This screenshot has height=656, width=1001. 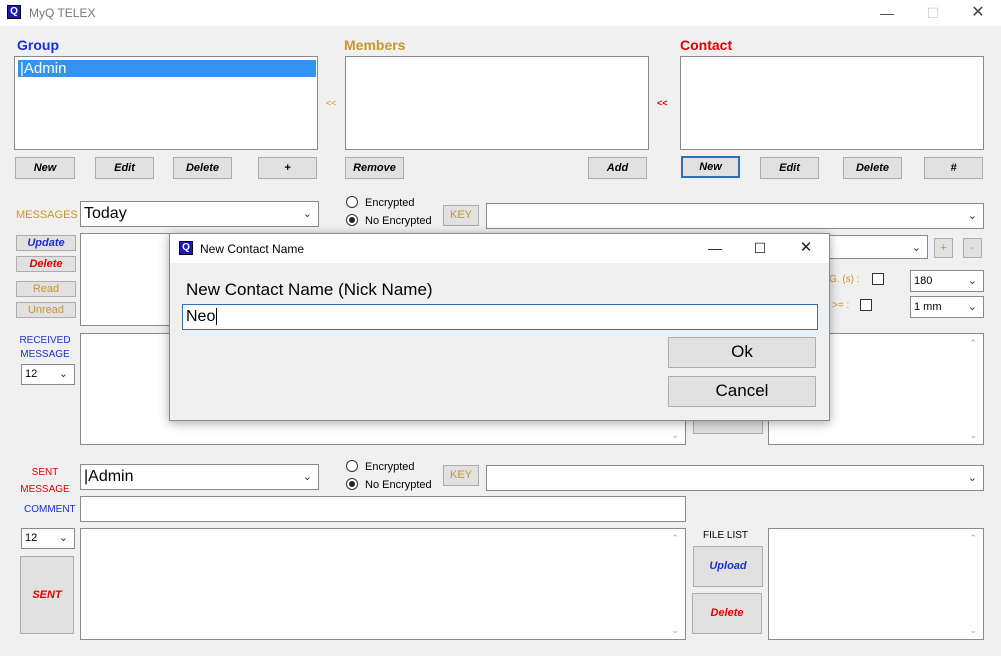 I want to click on dialog-maximize-button: ☐, so click(x=760, y=248).